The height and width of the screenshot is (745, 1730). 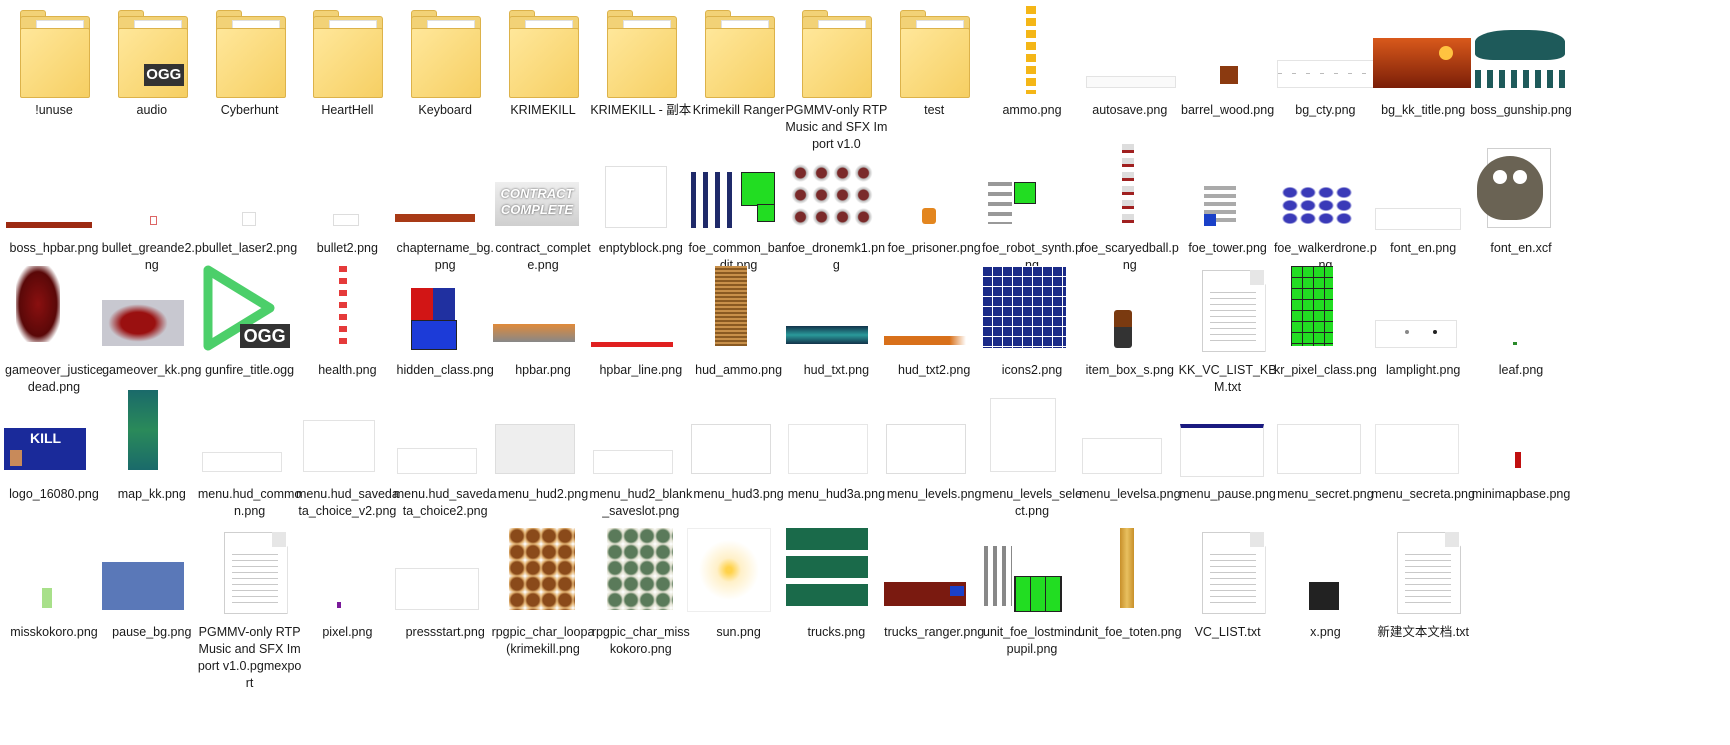 I want to click on file-item: bullet_greande2.png, so click(x=152, y=208).